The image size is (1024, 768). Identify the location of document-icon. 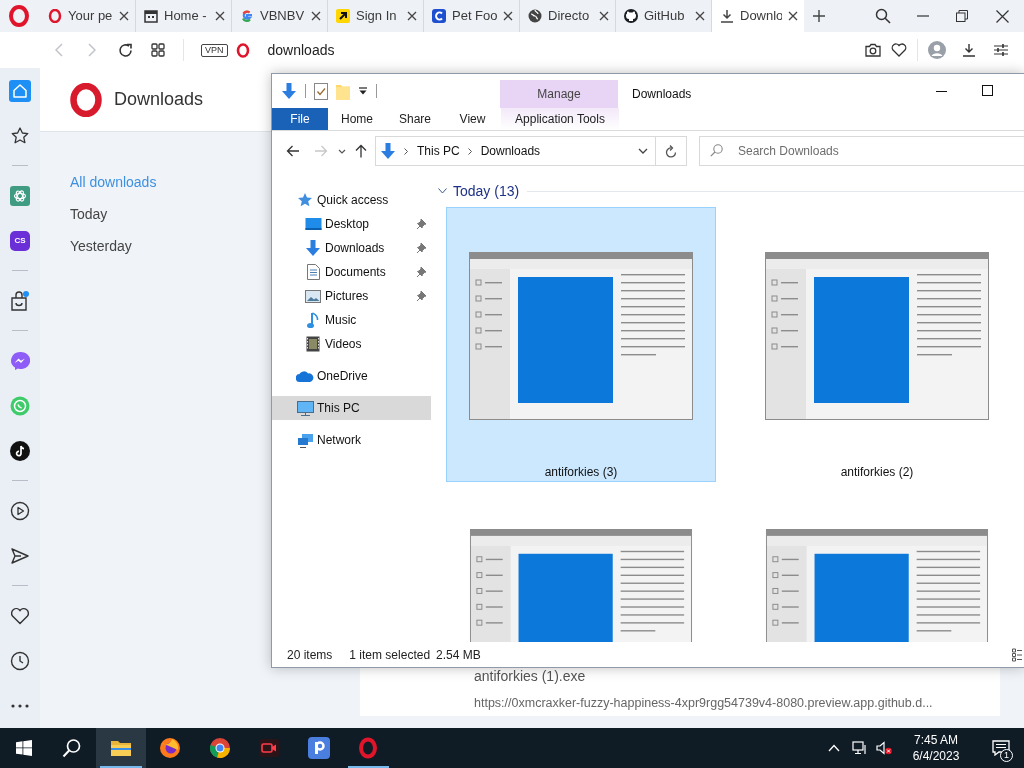
(313, 272).